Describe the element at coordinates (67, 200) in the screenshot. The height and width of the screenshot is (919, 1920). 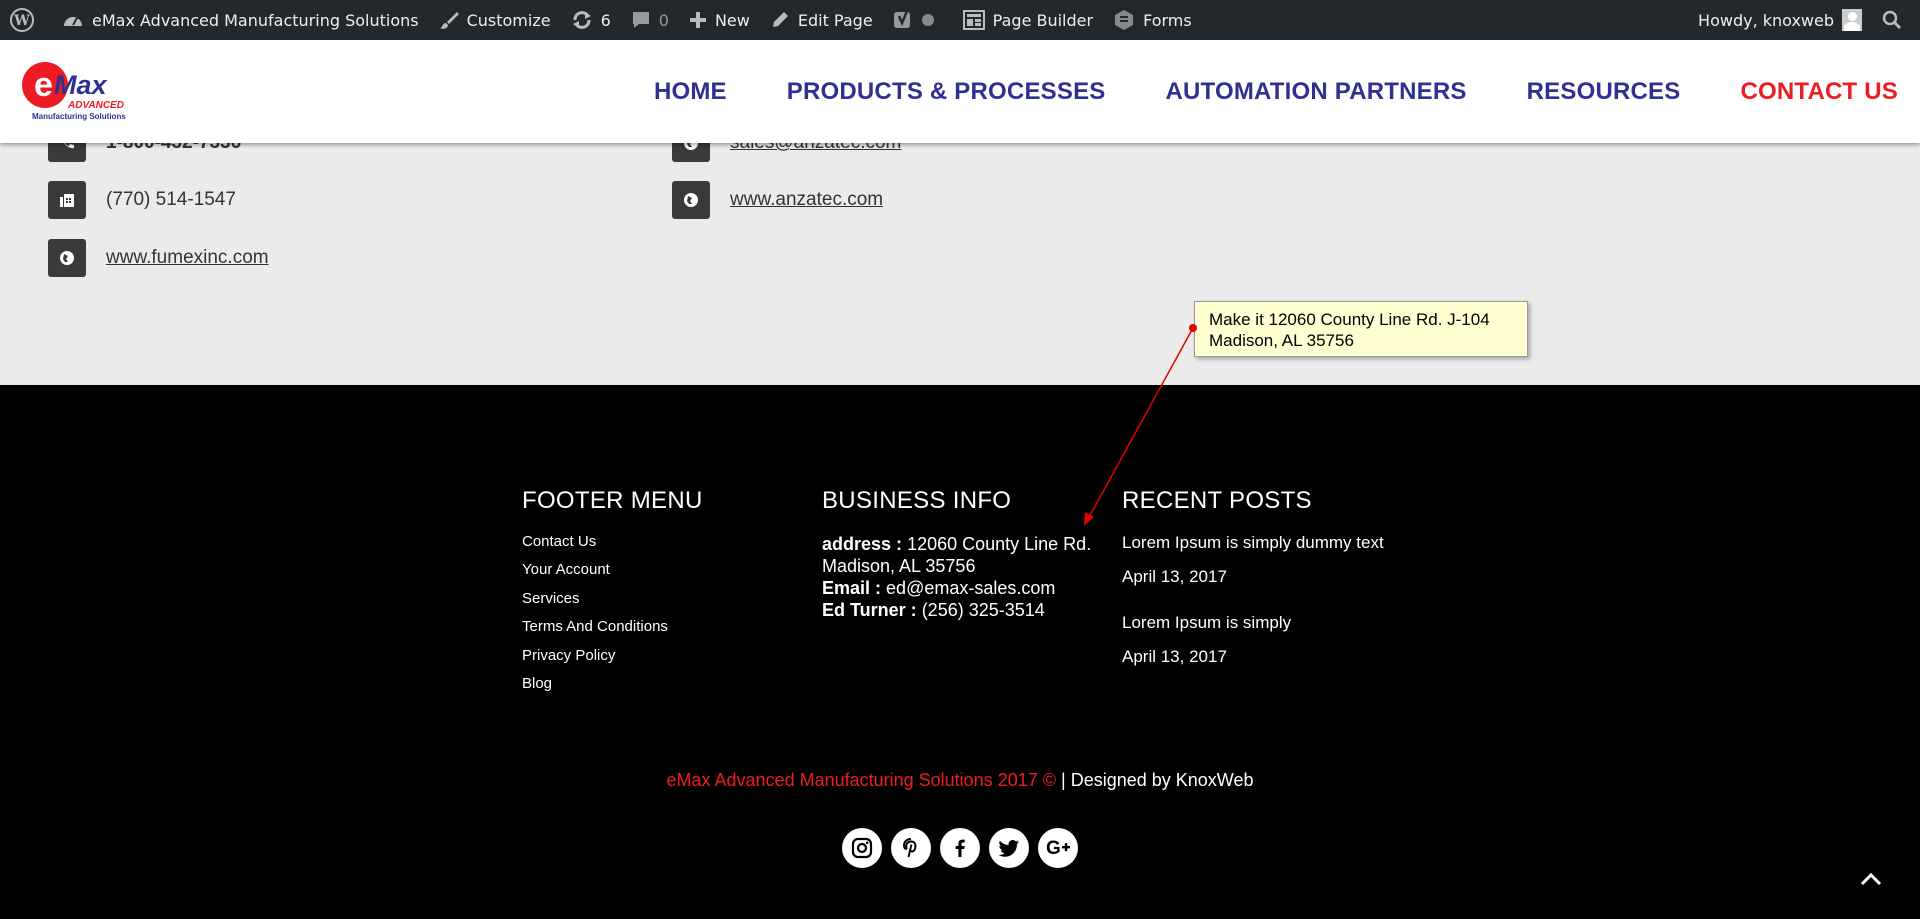
I see `fax-icon` at that location.